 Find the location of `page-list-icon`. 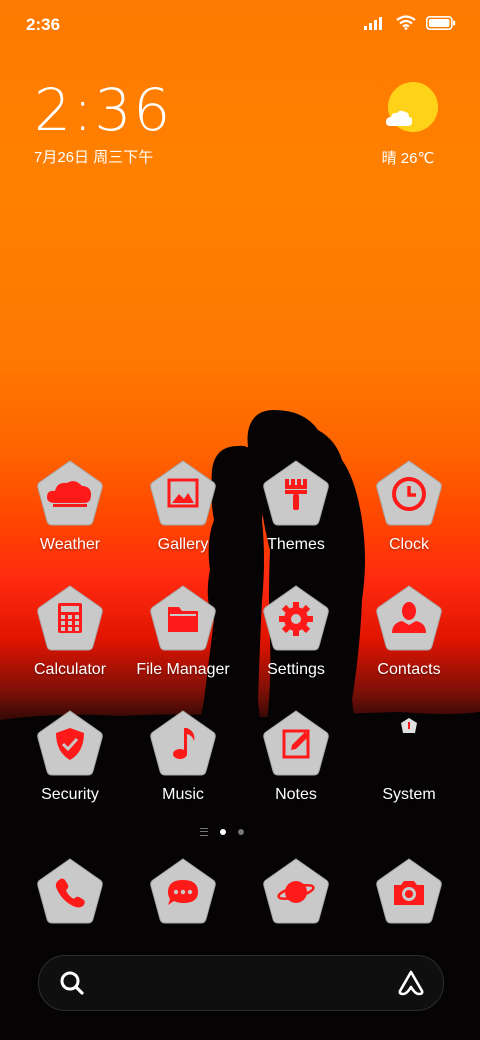

page-list-icon is located at coordinates (204, 832).